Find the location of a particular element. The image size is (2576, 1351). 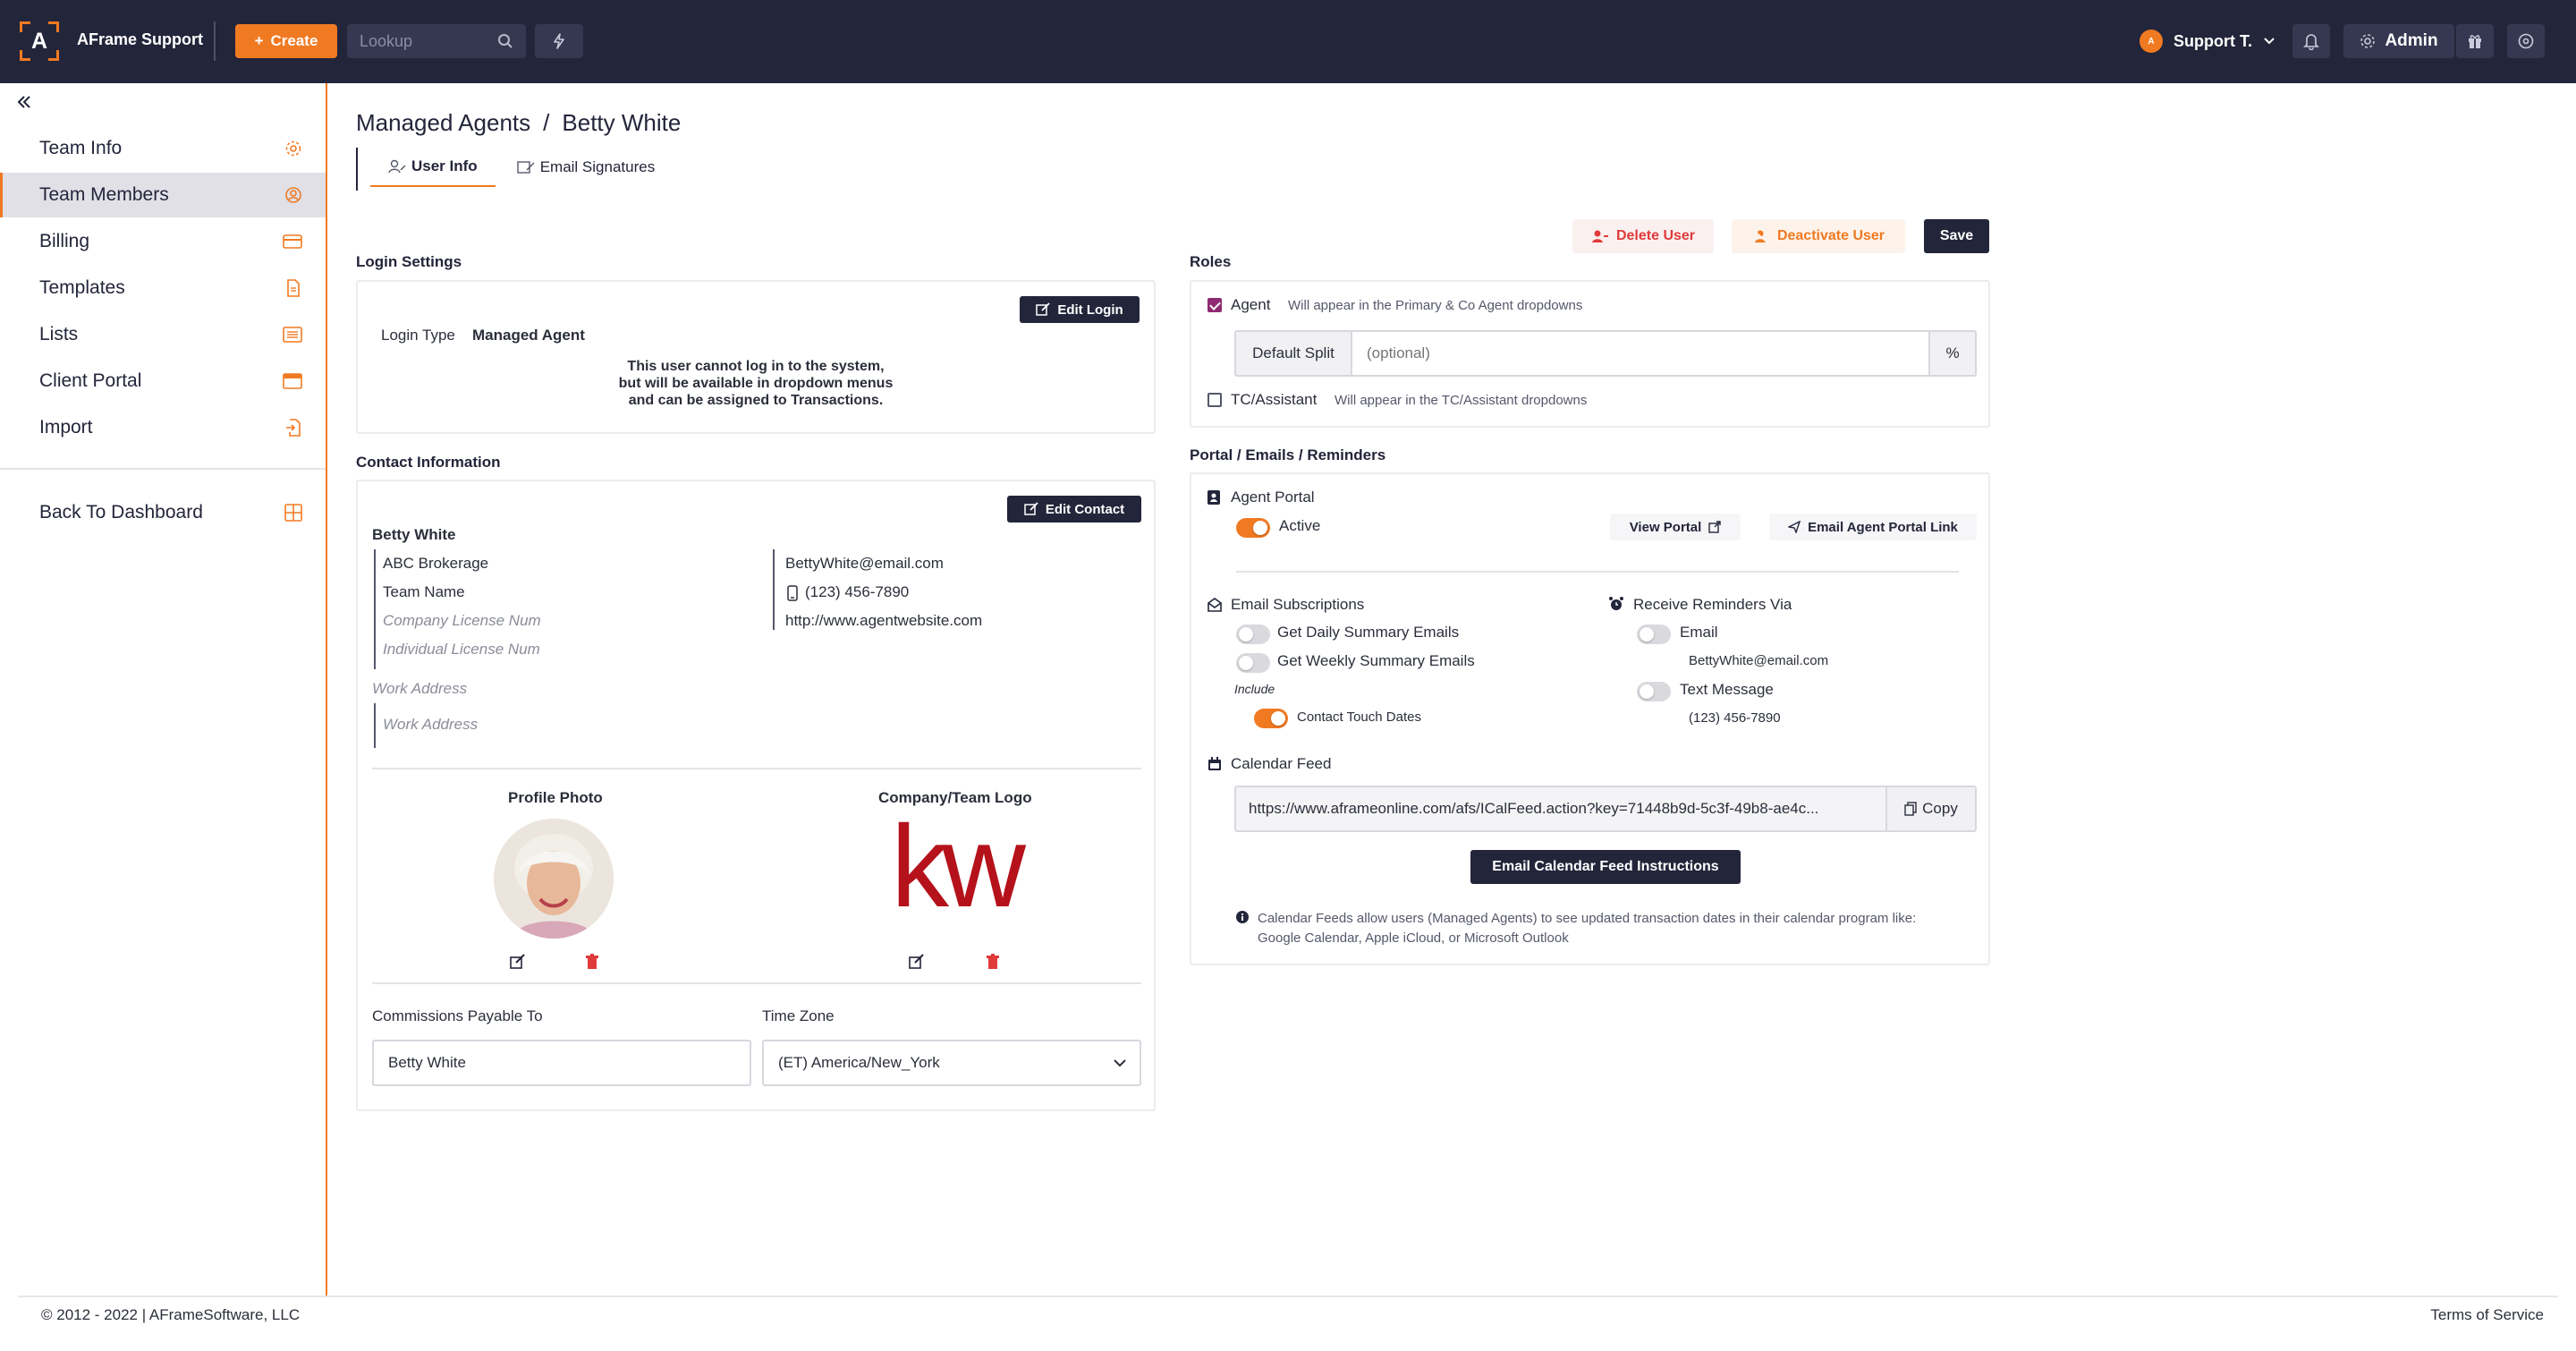

timezone-select: (ET) America/New_York is located at coordinates (951, 1063).